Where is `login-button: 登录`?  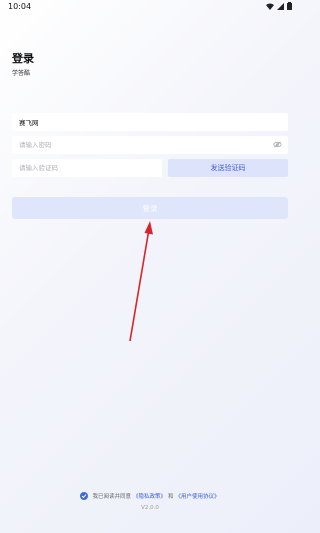 login-button: 登录 is located at coordinates (150, 208).